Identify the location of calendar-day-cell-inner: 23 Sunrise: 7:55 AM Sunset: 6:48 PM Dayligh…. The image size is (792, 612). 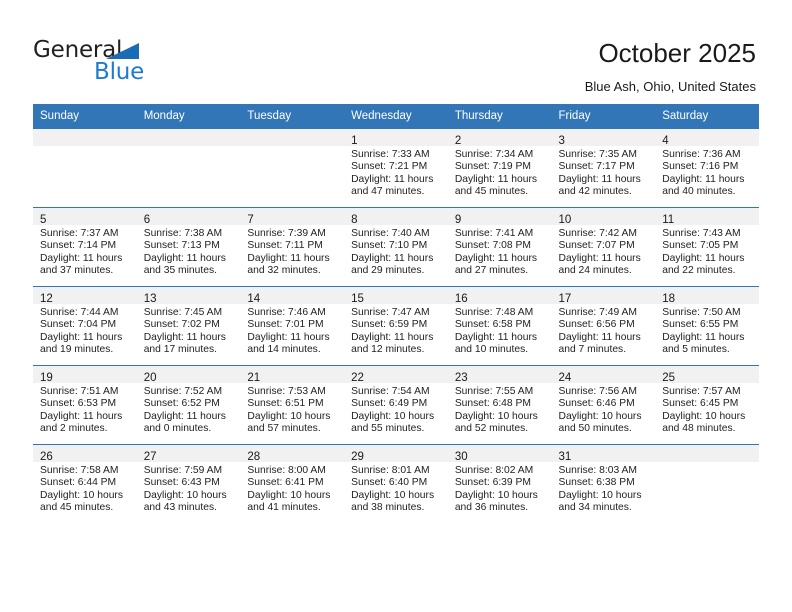
(499, 405).